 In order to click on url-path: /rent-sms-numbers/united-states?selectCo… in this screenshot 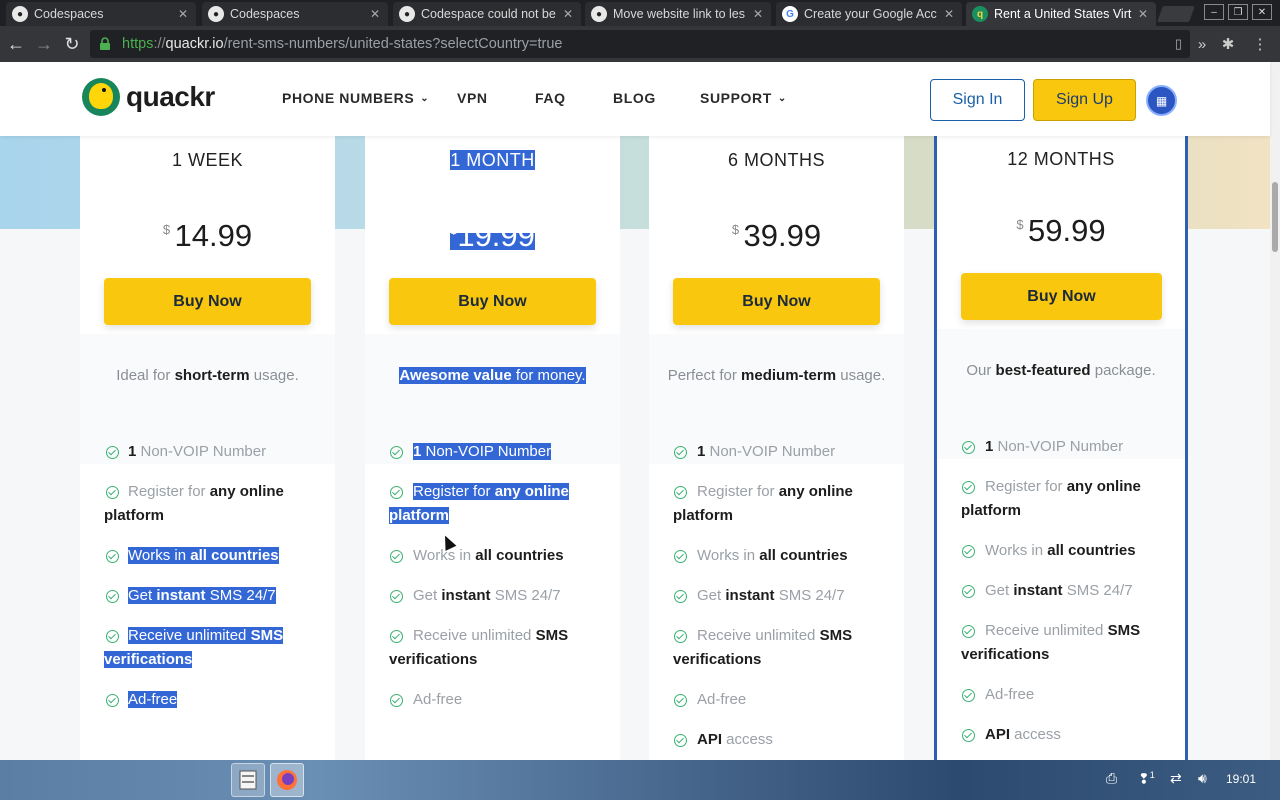, I will do `click(393, 44)`.